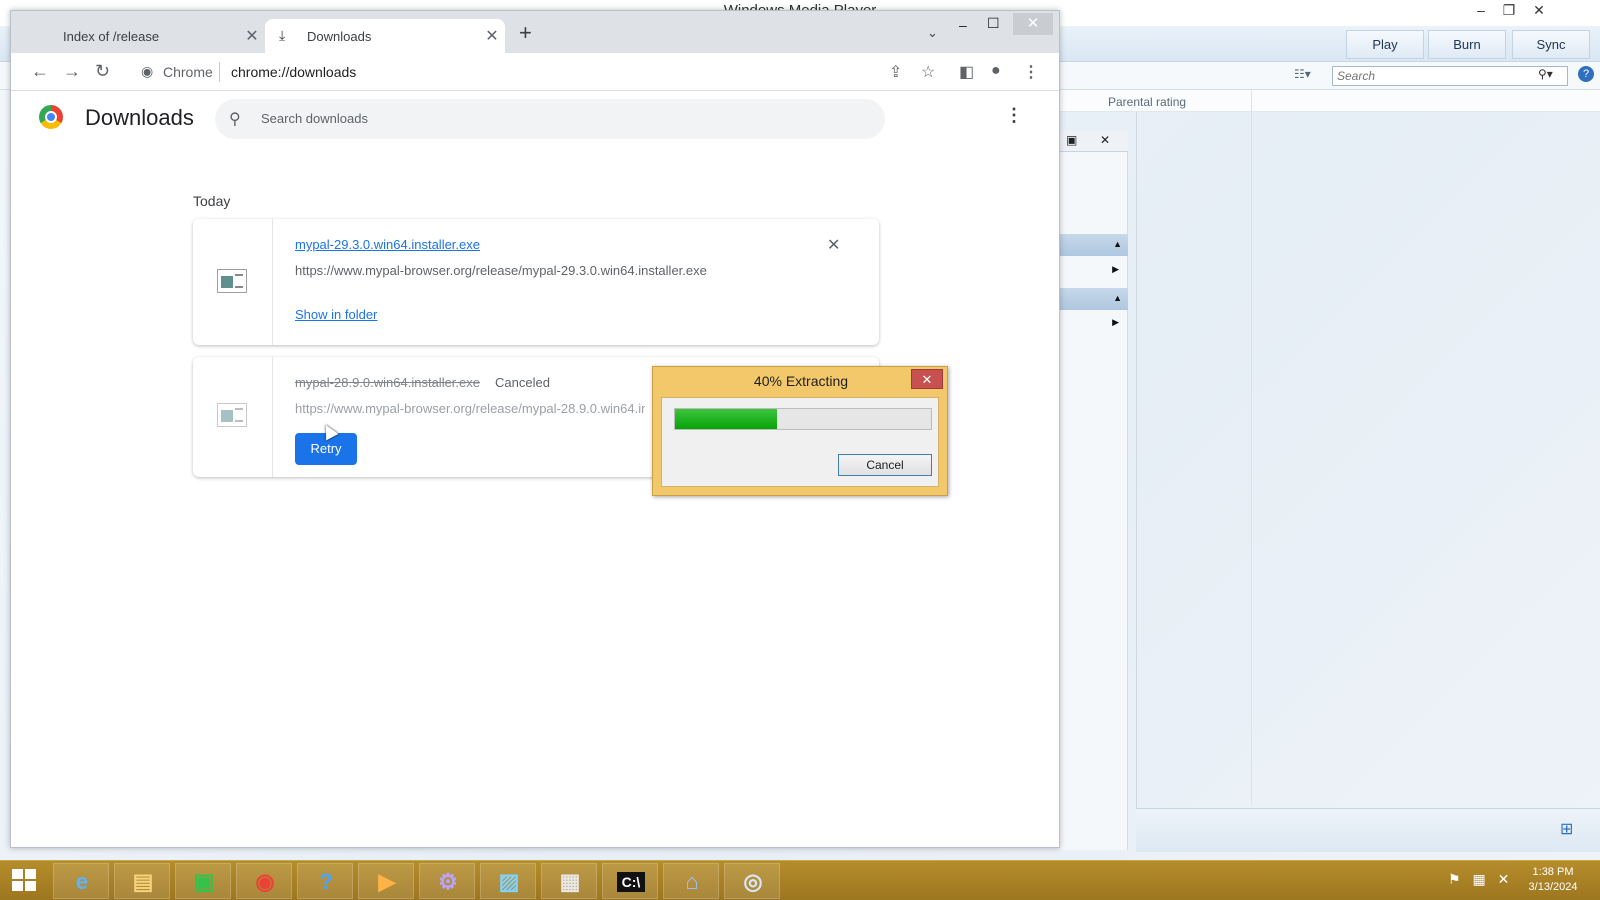 The height and width of the screenshot is (900, 1600). Describe the element at coordinates (1504, 879) in the screenshot. I see `volume-muted-icon: ✕` at that location.